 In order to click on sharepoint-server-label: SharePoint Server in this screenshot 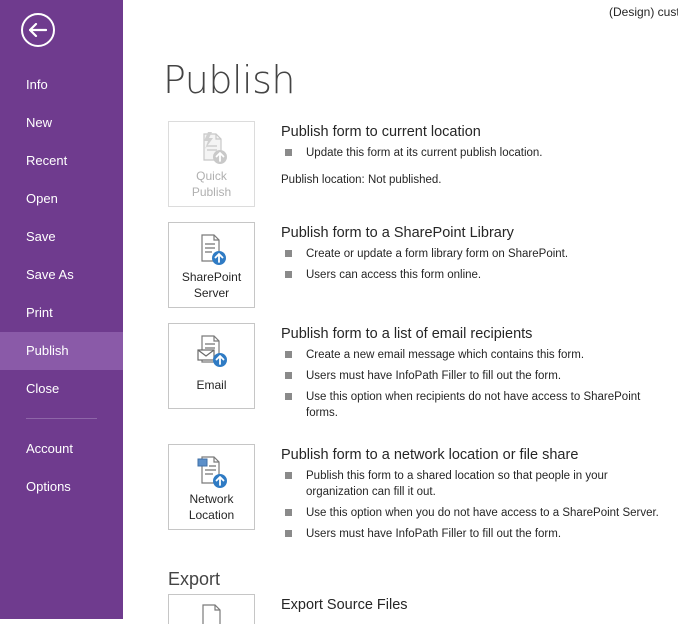, I will do `click(211, 285)`.